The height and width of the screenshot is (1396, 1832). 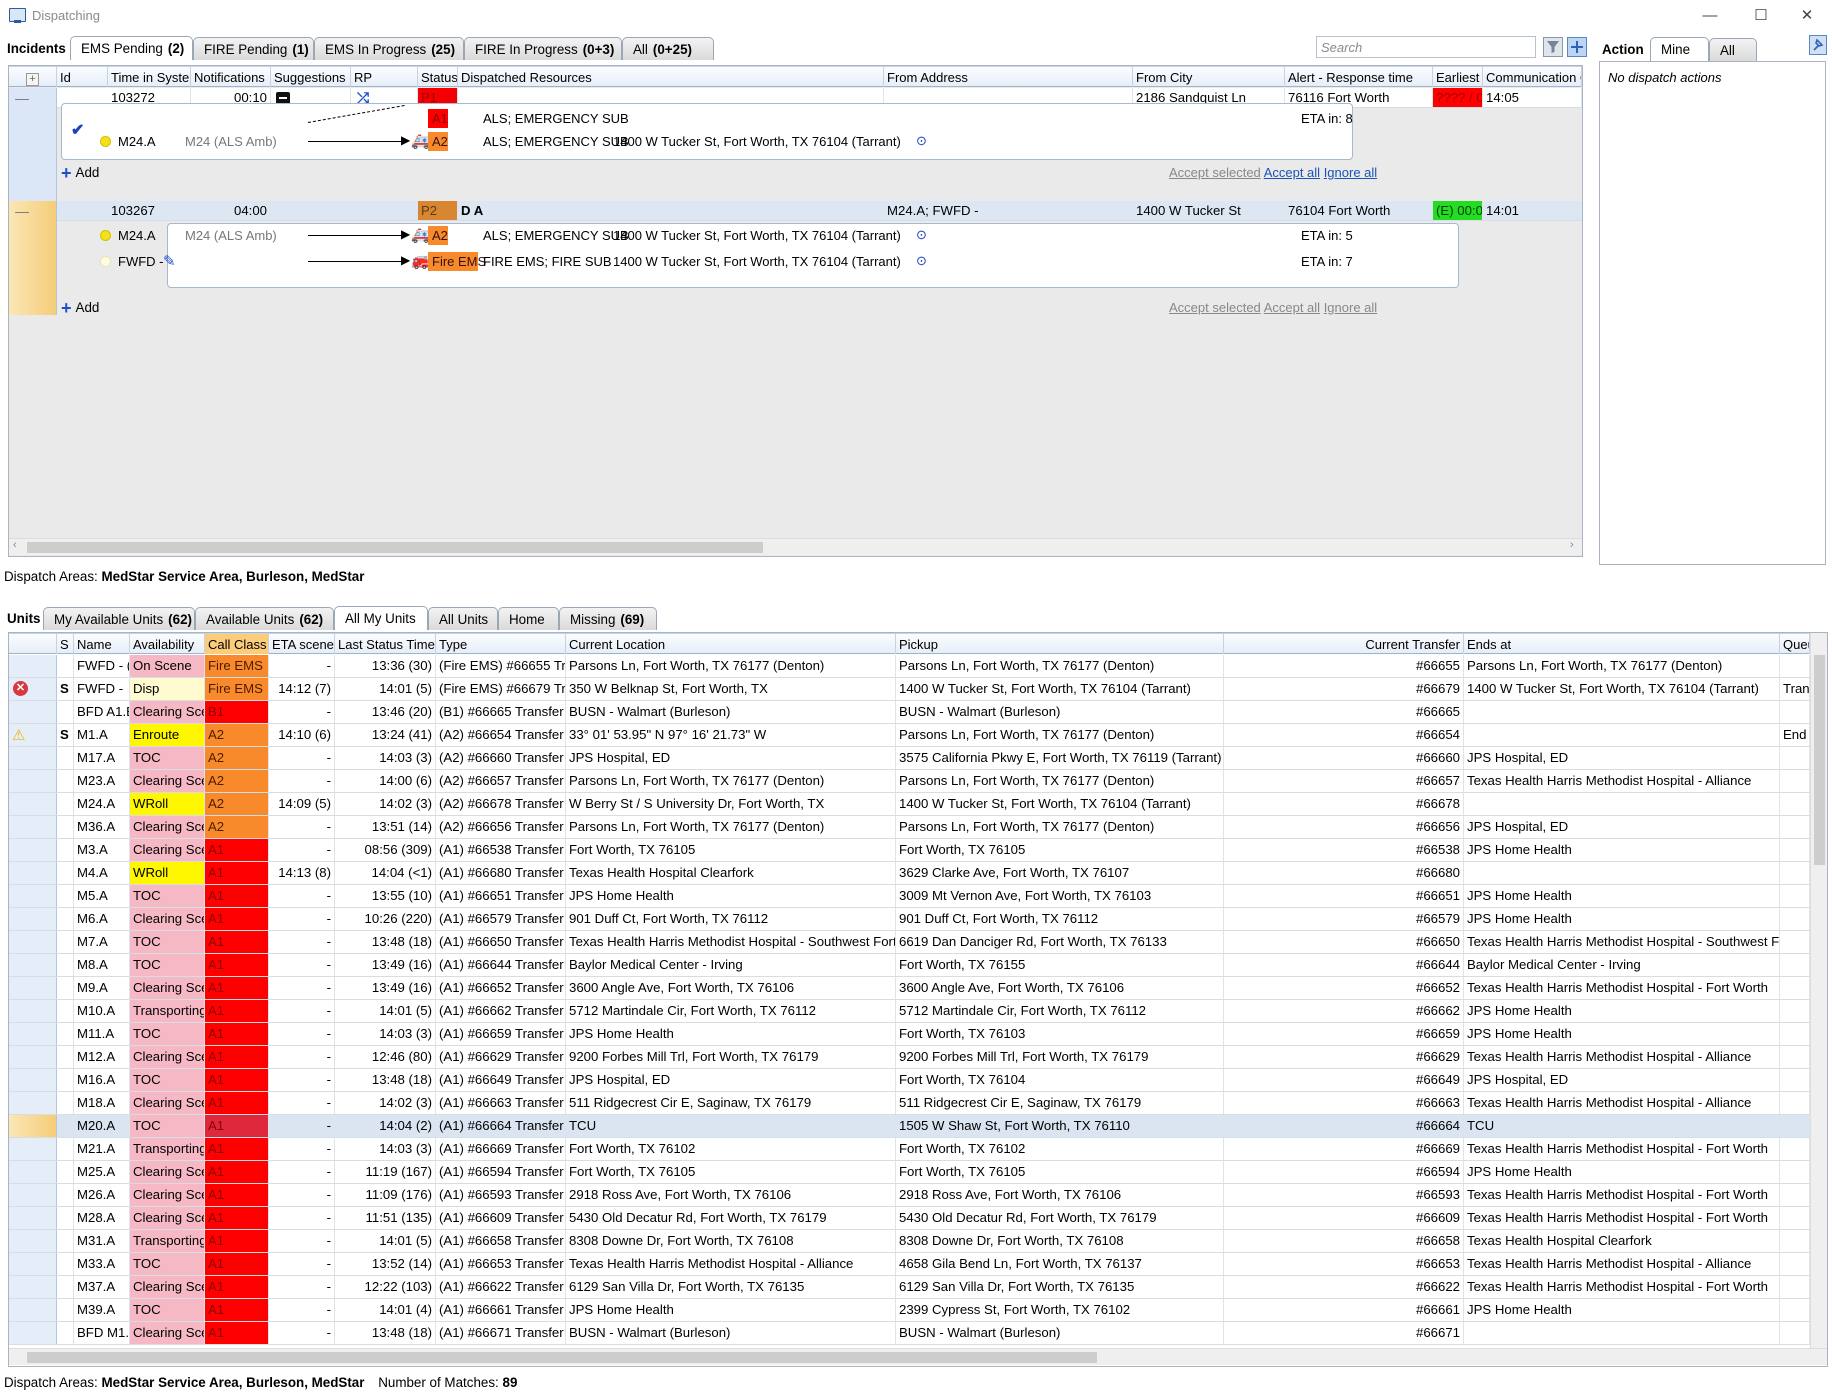 I want to click on units-col-header: Call Class, so click(x=237, y=644).